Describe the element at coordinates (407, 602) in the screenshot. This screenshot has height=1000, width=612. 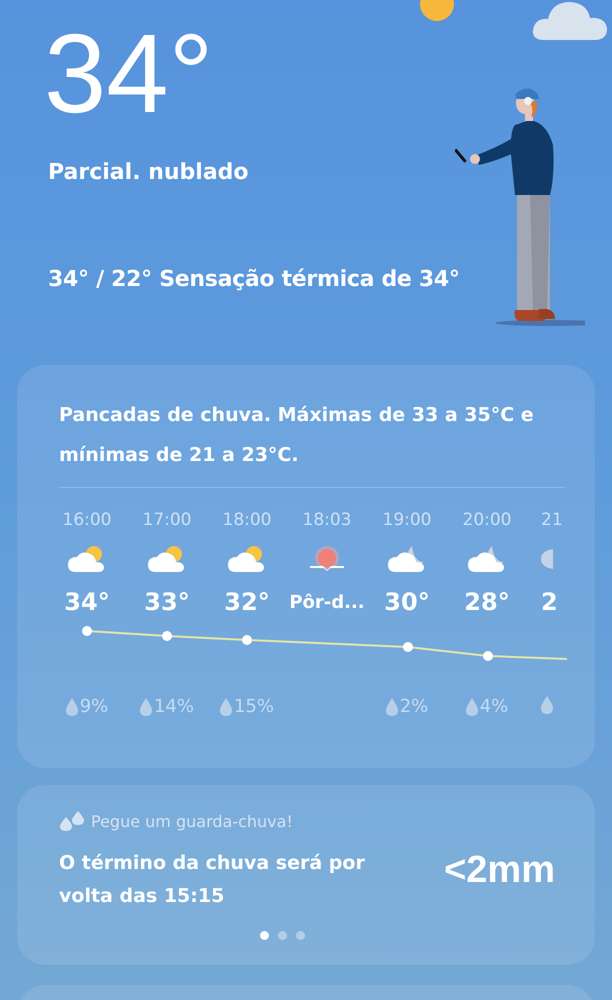
I see `hour-temperature: 30°` at that location.